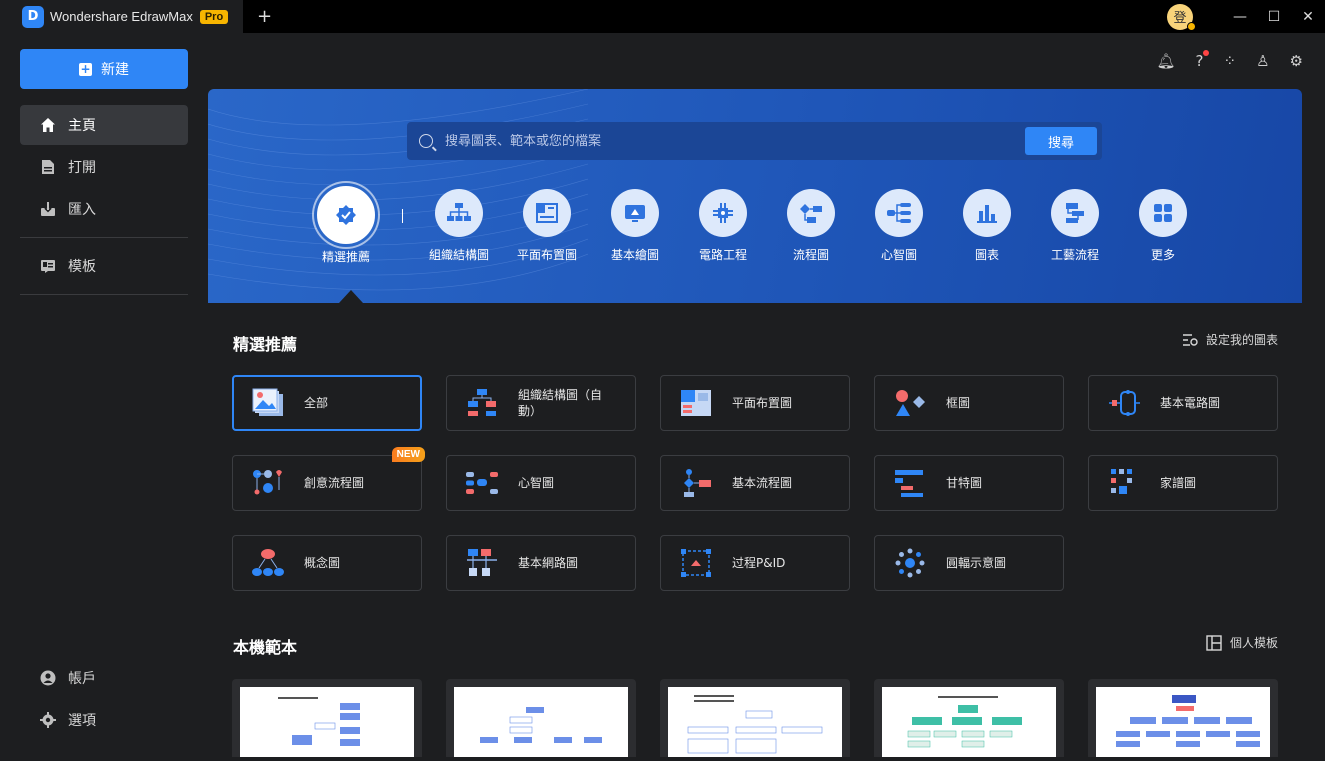 The height and width of the screenshot is (761, 1325). I want to click on sidebar-item-options: 選項, so click(104, 720).